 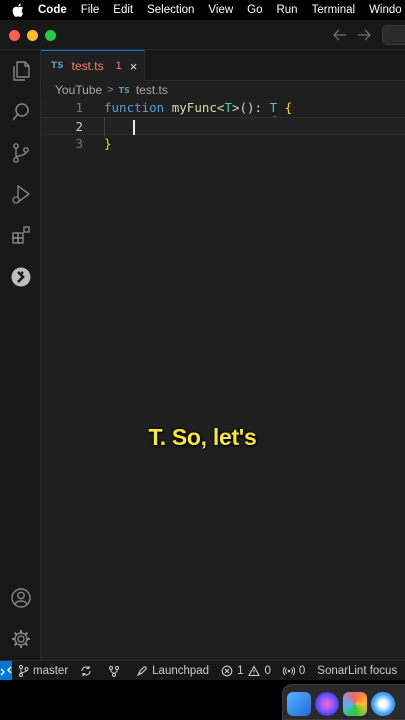 What do you see at coordinates (88, 671) in the screenshot?
I see `sync-icon` at bounding box center [88, 671].